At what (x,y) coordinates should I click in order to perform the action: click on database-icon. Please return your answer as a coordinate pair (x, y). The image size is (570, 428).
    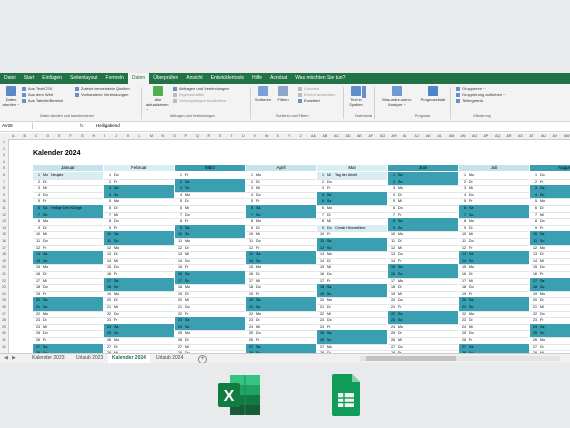
    Looking at the image, I should click on (11, 91).